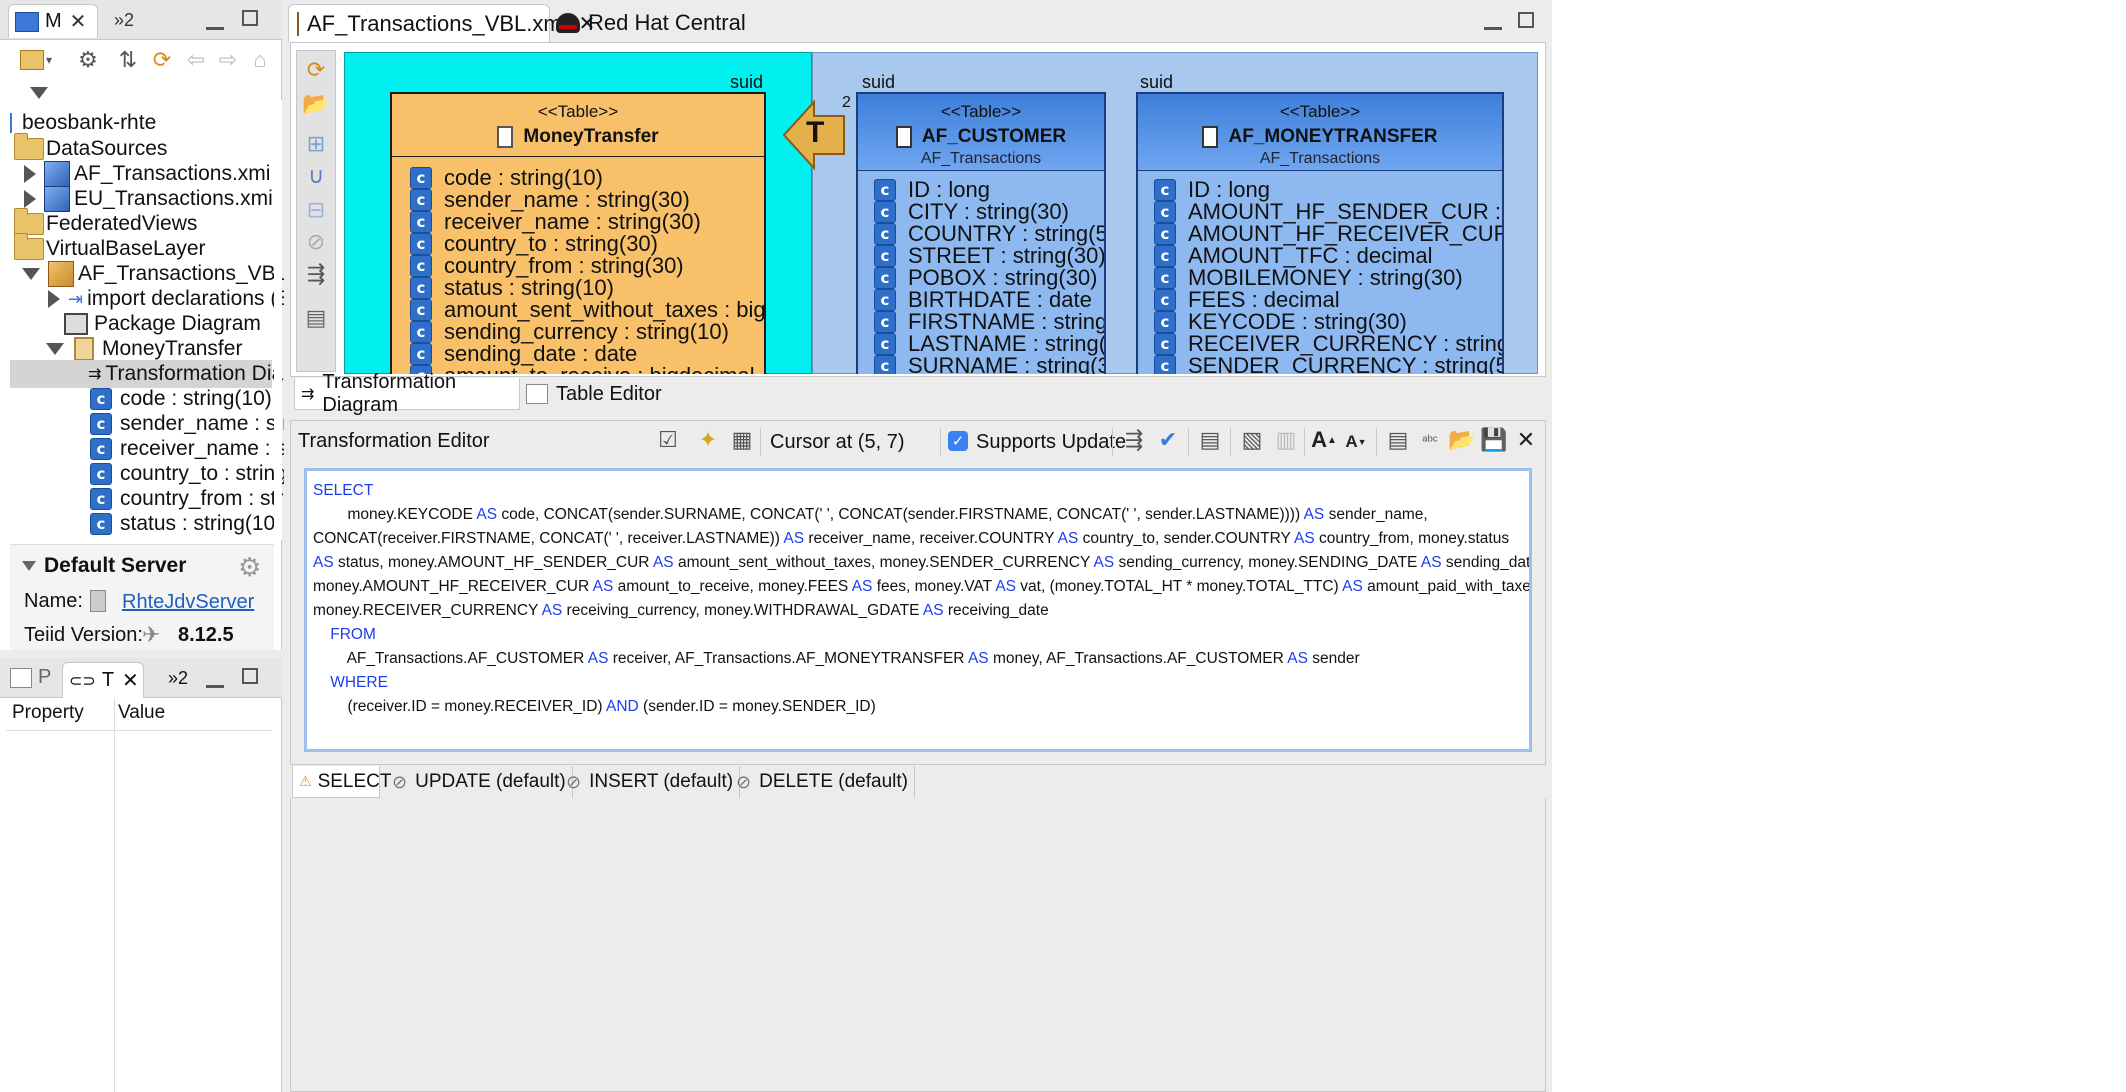 This screenshot has height=1092, width=2126. What do you see at coordinates (343, 490) in the screenshot?
I see `sql-keyword: SELECT` at bounding box center [343, 490].